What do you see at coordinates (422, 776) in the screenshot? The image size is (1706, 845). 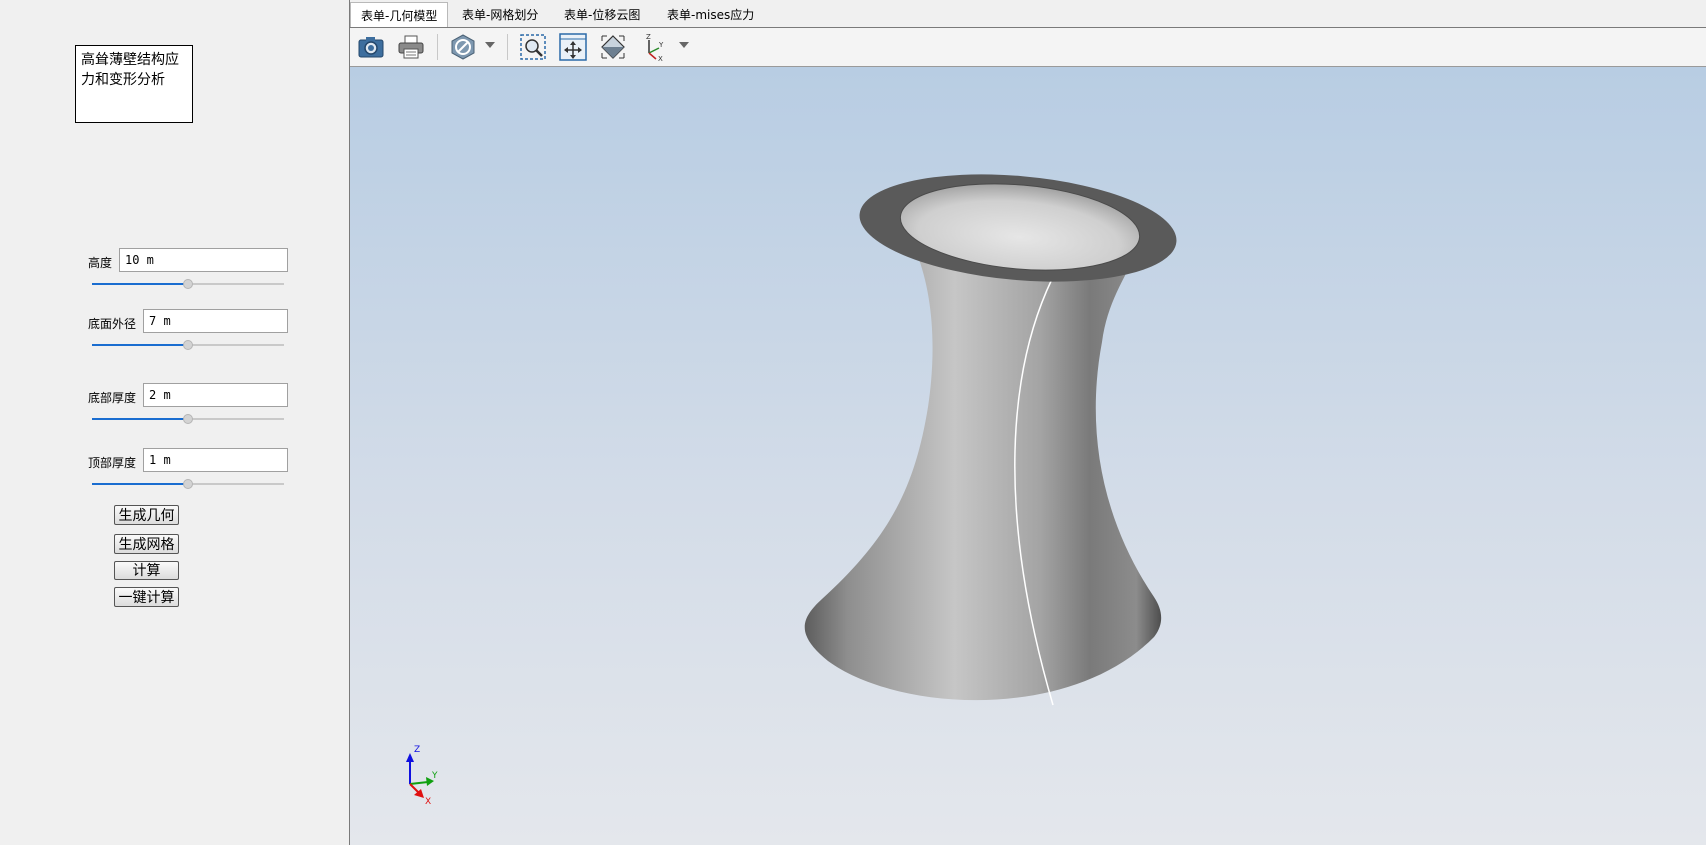 I see `axis-triad: Z Y X` at bounding box center [422, 776].